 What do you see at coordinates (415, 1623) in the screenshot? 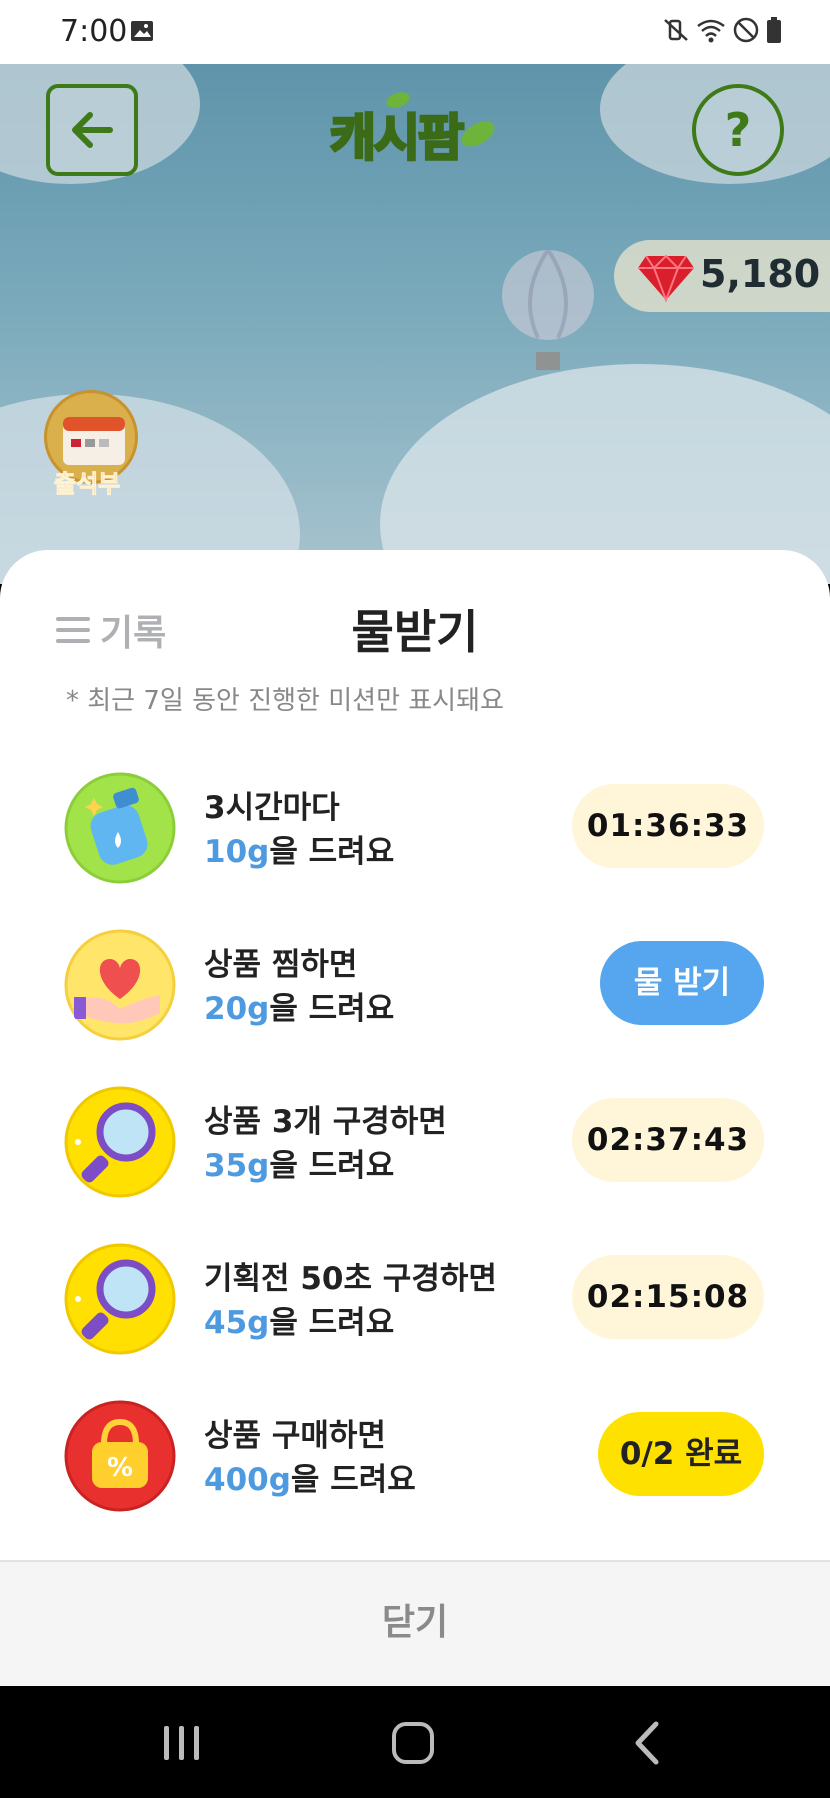
I see `close-button: 닫기` at bounding box center [415, 1623].